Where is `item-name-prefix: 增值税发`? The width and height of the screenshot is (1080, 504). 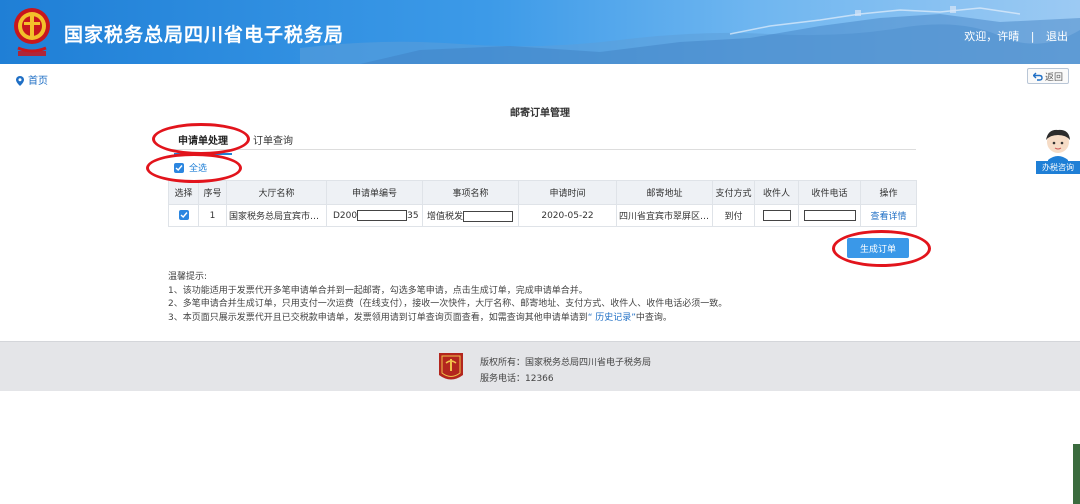
item-name-prefix: 增值税发 is located at coordinates (445, 217).